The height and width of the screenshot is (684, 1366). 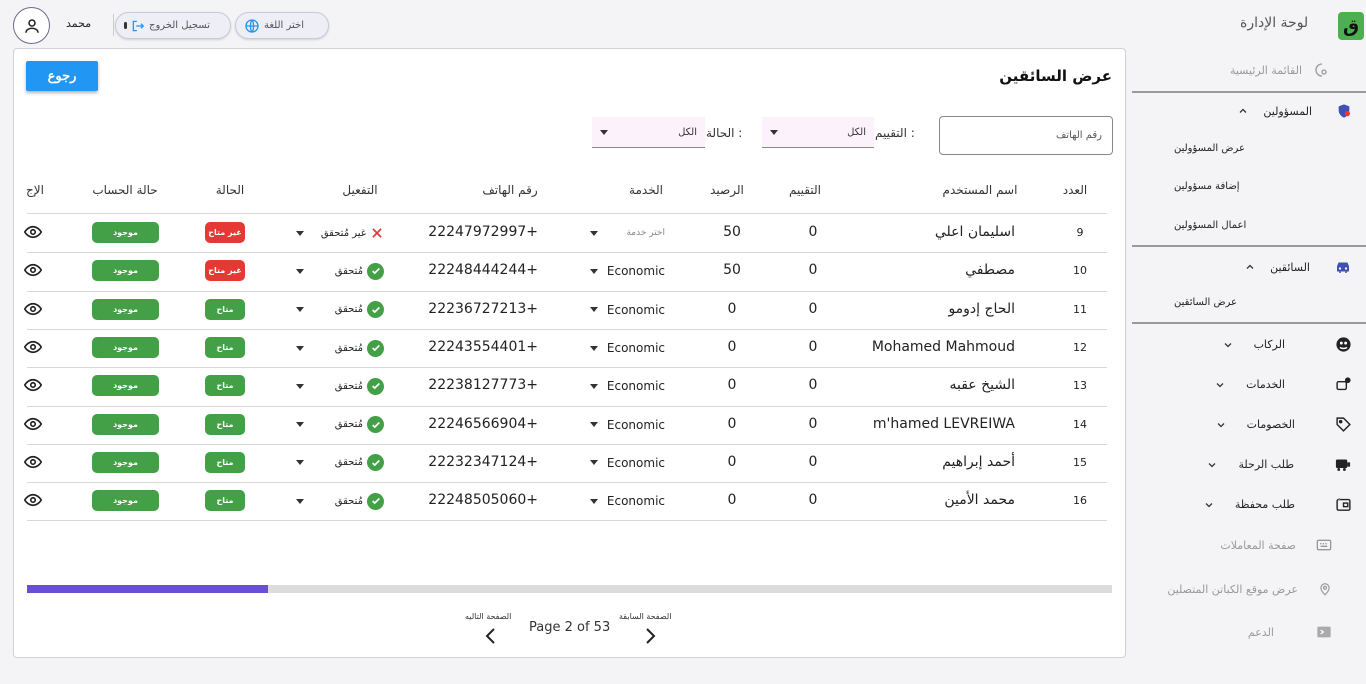 What do you see at coordinates (805, 190) in the screenshot?
I see `col-header-rating: التقييم` at bounding box center [805, 190].